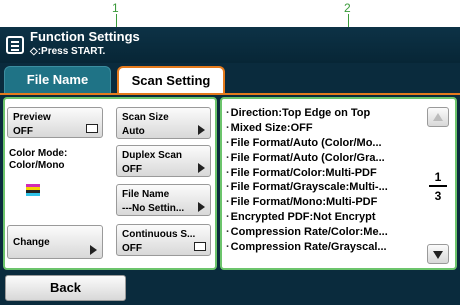 The width and height of the screenshot is (460, 305). What do you see at coordinates (302, 202) in the screenshot?
I see `list-item: ·File Format/Mono:Multi-PDF` at bounding box center [302, 202].